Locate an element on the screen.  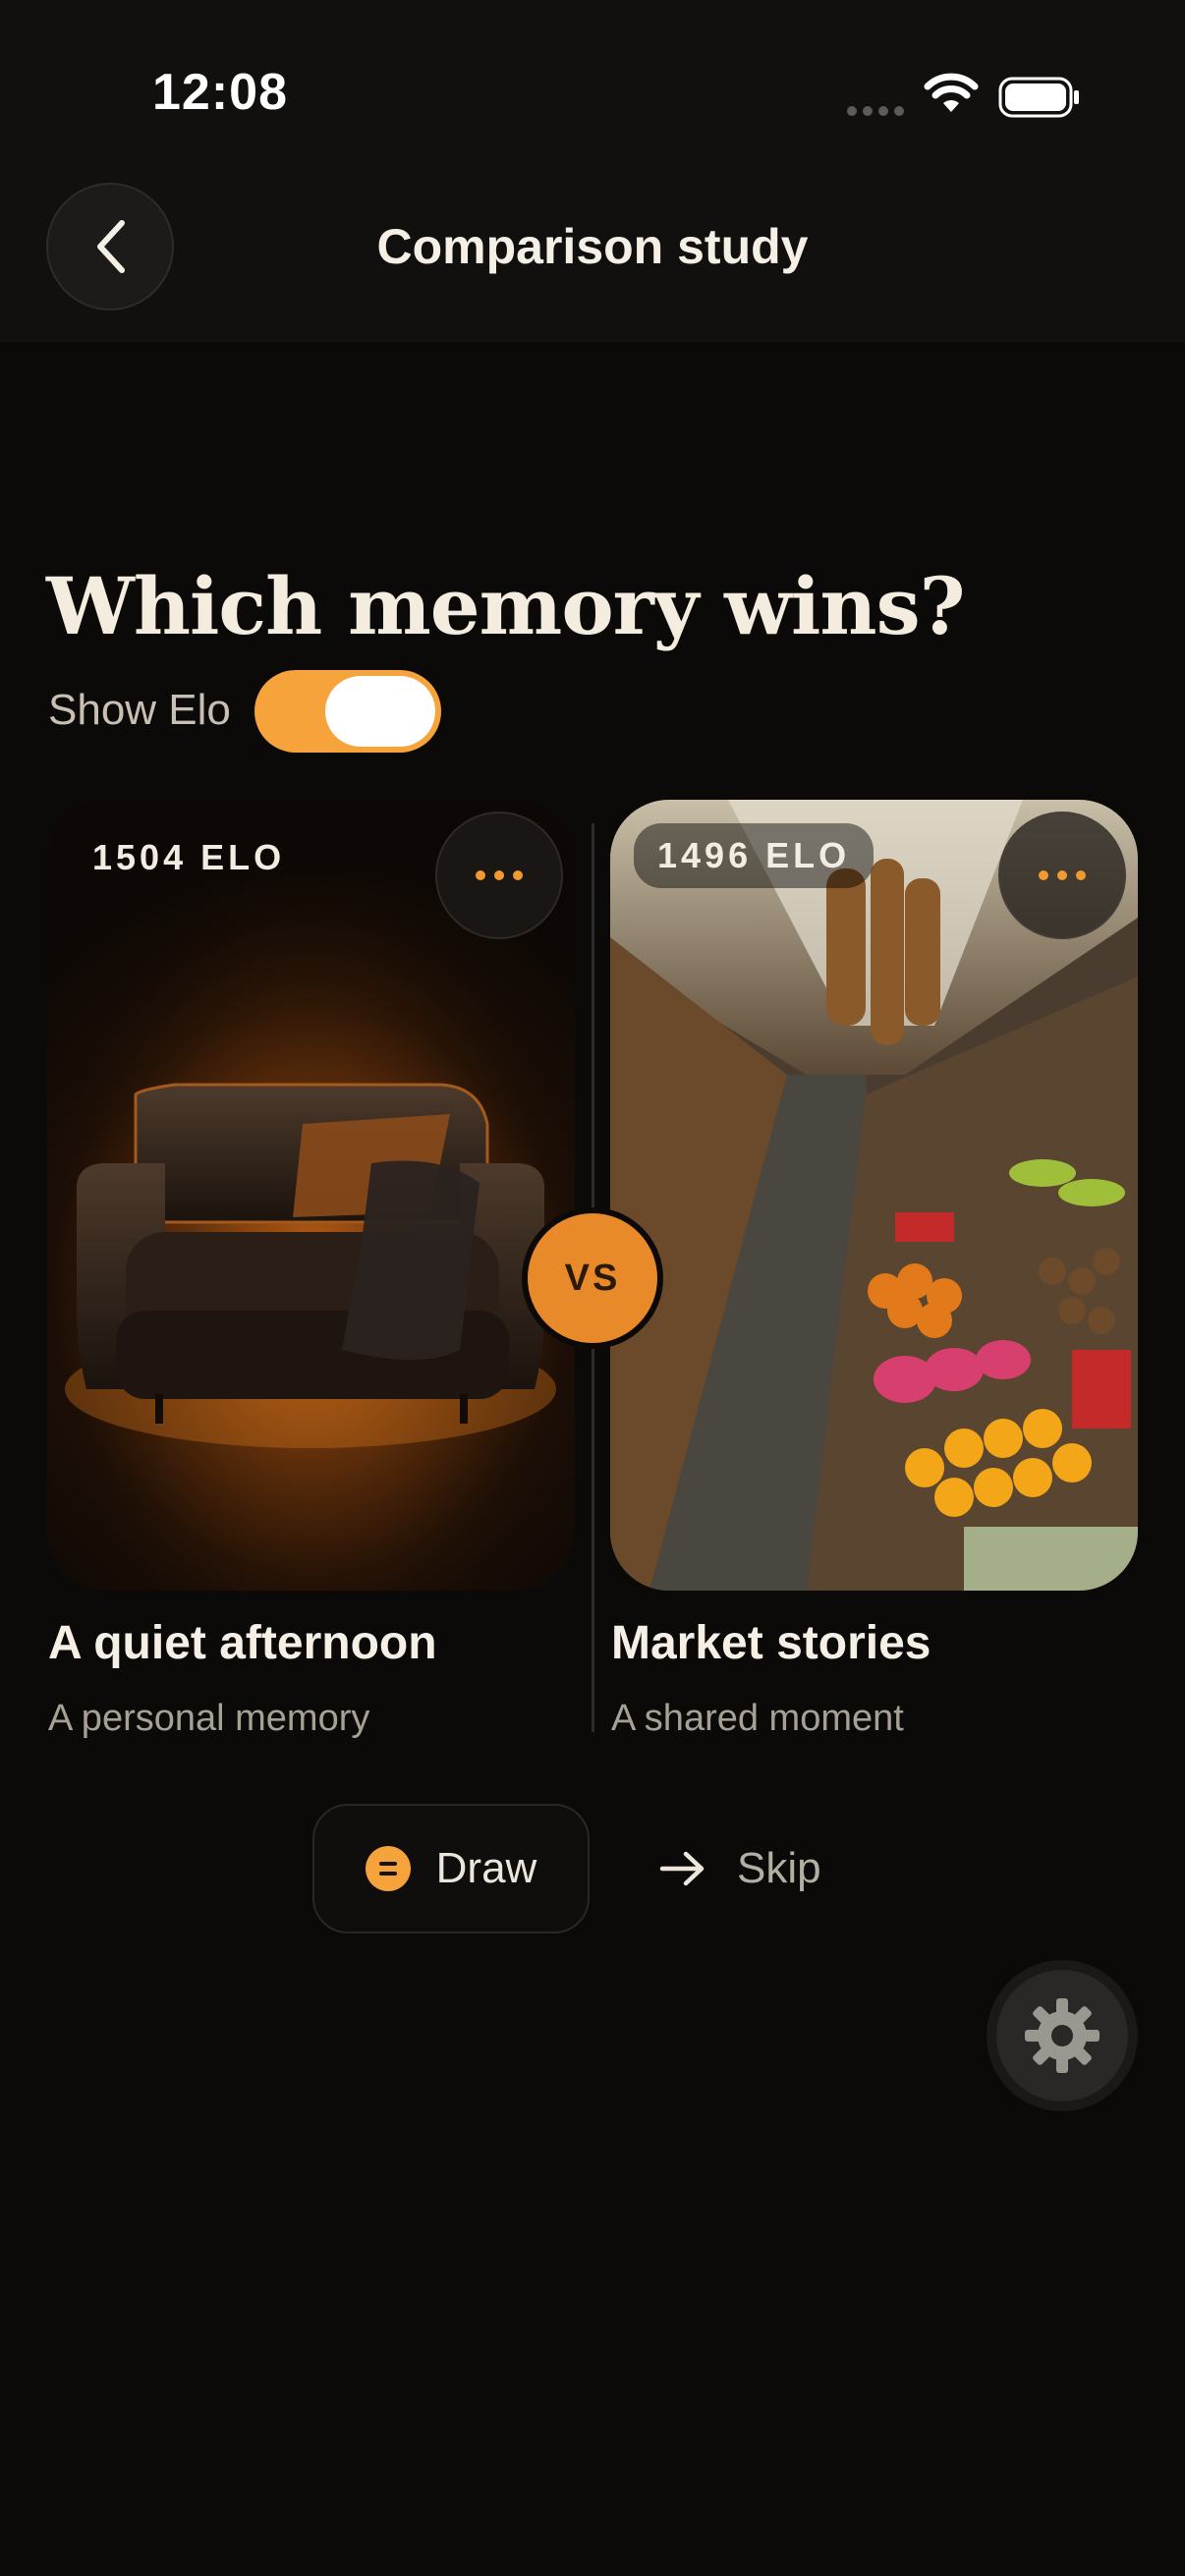
settings-button is located at coordinates (1062, 2035).